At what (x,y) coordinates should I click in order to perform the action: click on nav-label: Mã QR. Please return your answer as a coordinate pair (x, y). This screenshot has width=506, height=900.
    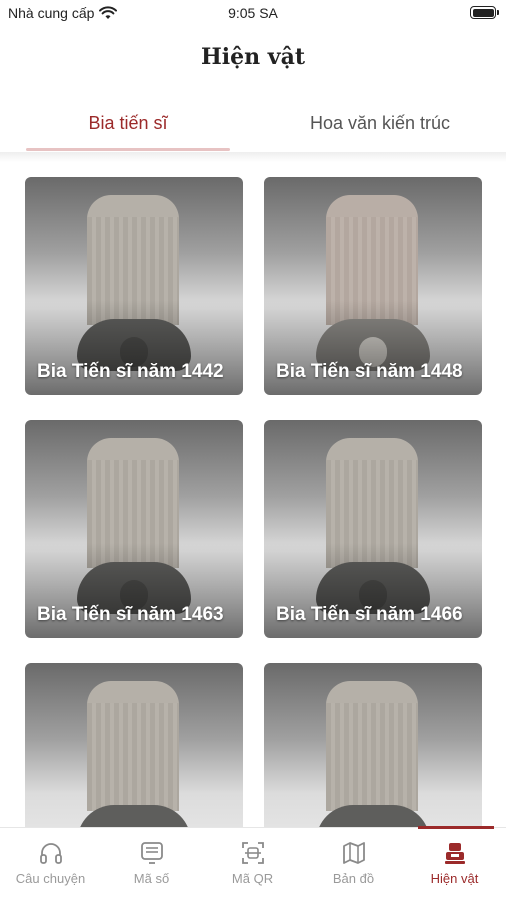
    Looking at the image, I should click on (252, 878).